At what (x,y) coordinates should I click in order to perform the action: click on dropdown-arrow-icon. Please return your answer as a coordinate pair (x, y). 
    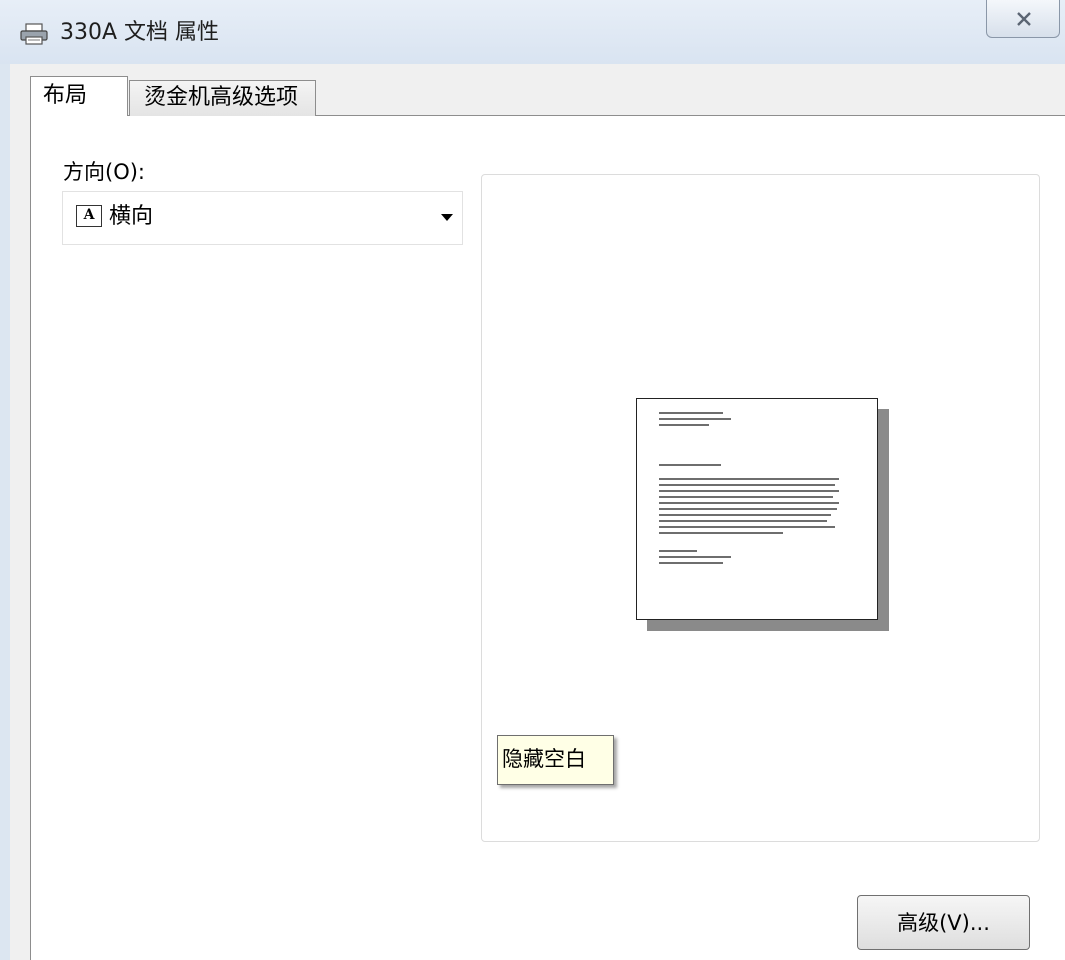
    Looking at the image, I should click on (447, 217).